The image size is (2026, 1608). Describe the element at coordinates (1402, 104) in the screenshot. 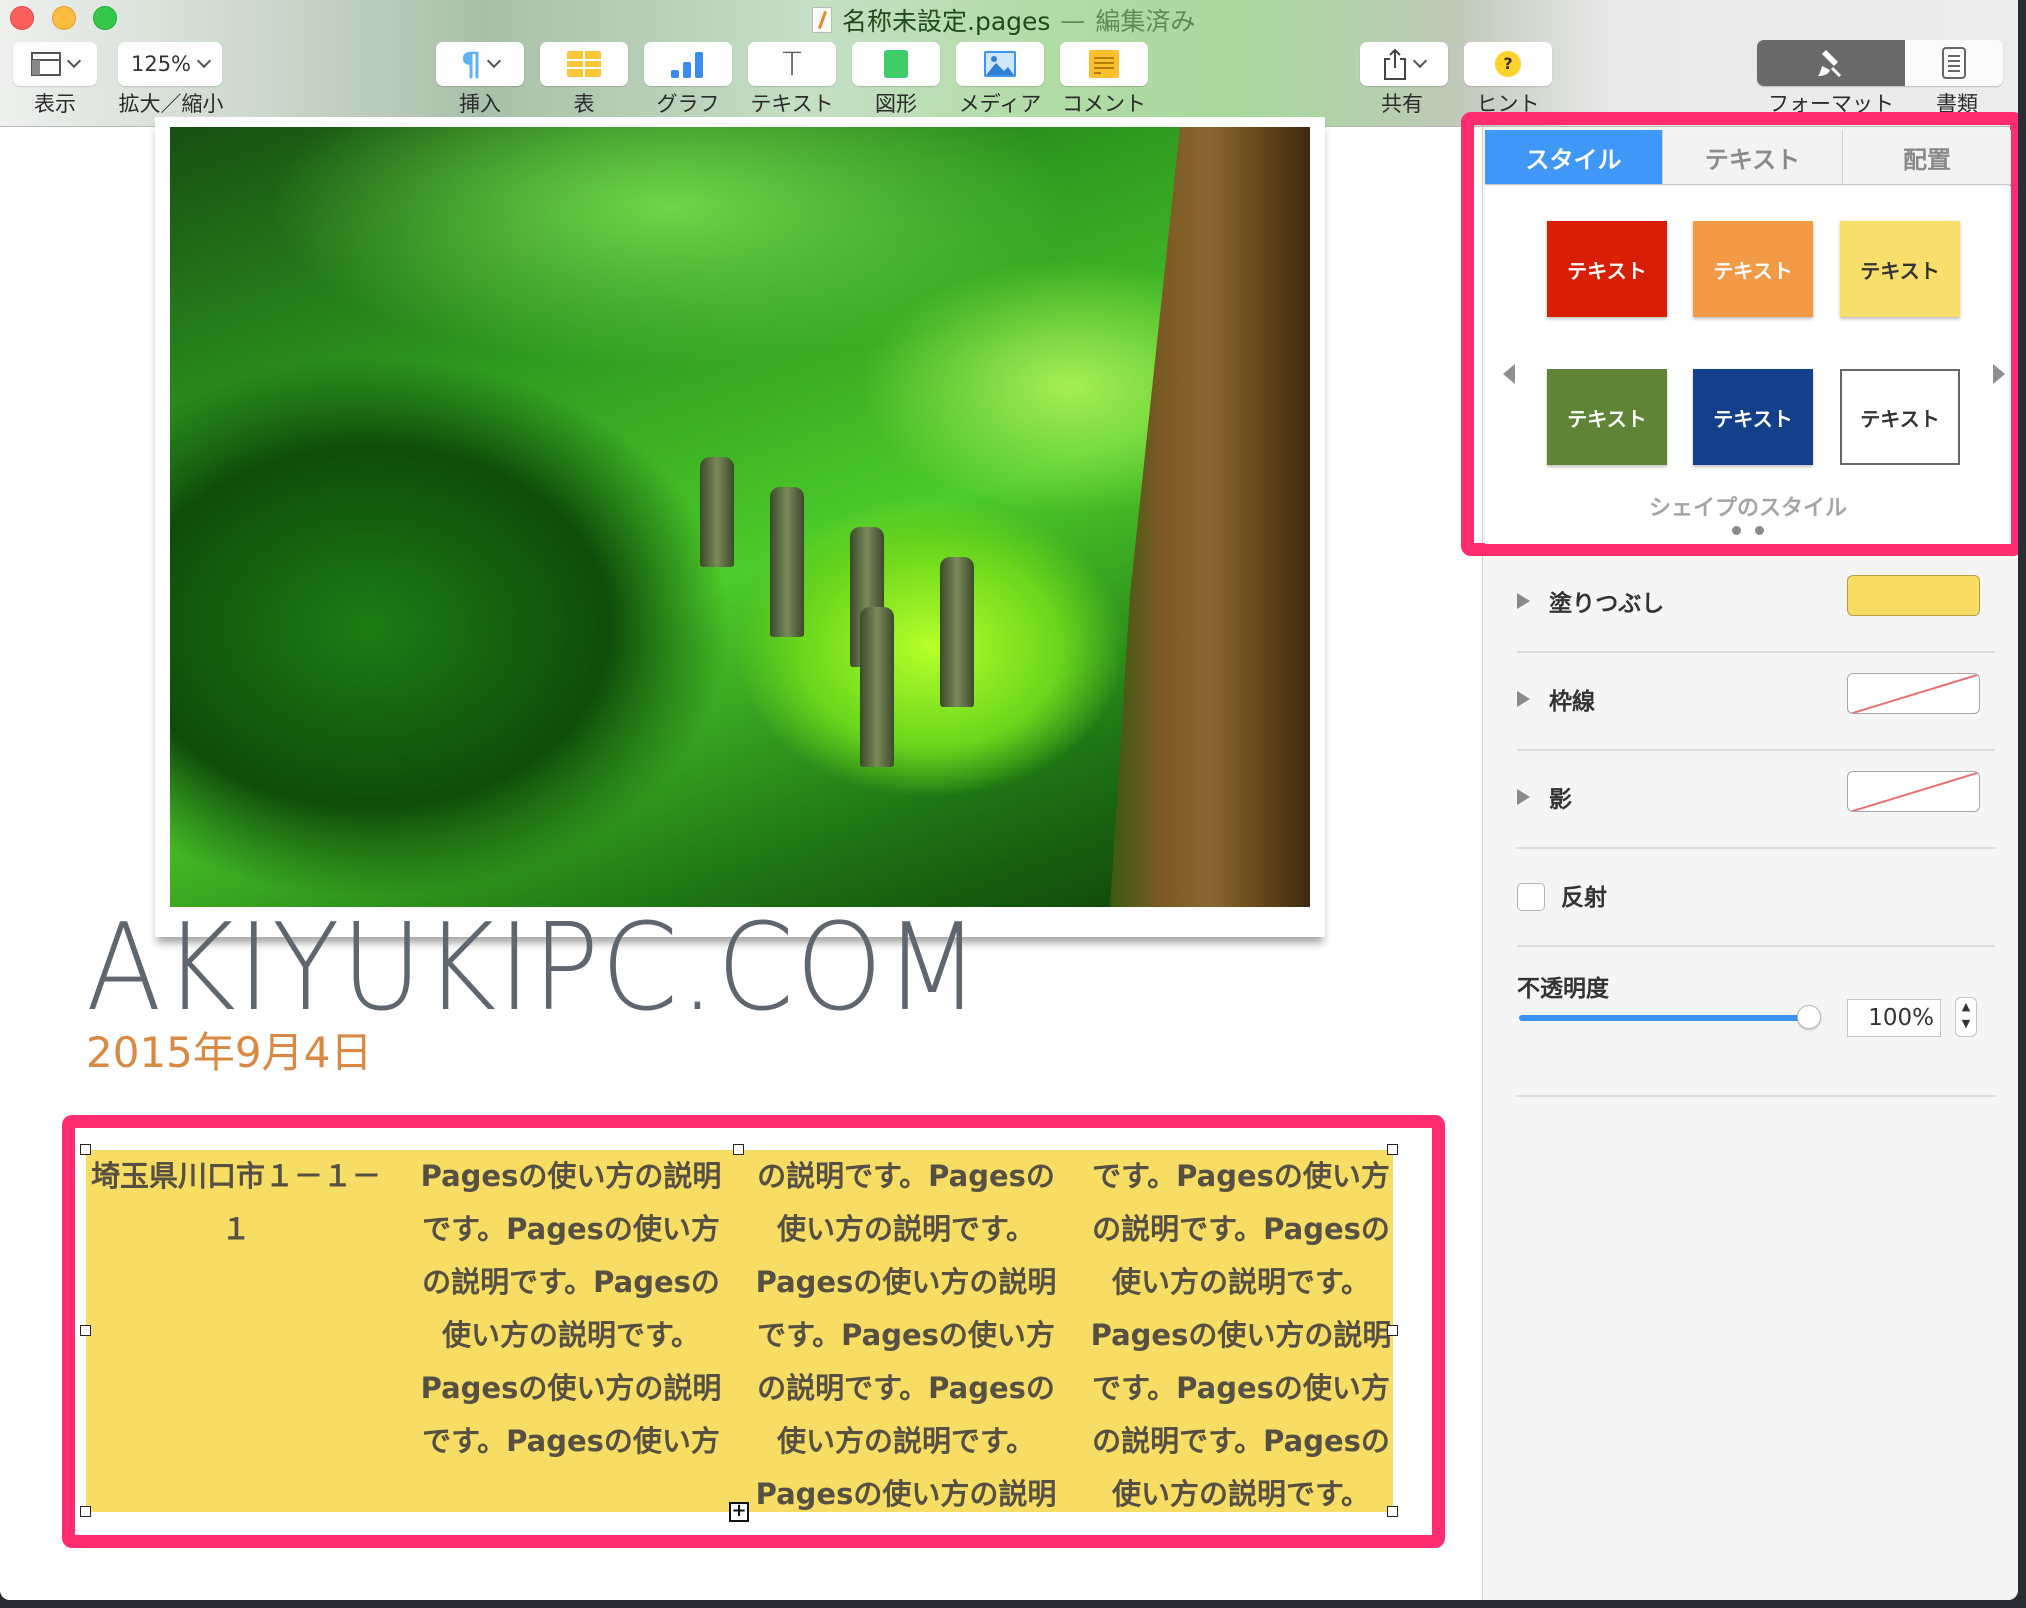

I see `share-label: 共有` at that location.